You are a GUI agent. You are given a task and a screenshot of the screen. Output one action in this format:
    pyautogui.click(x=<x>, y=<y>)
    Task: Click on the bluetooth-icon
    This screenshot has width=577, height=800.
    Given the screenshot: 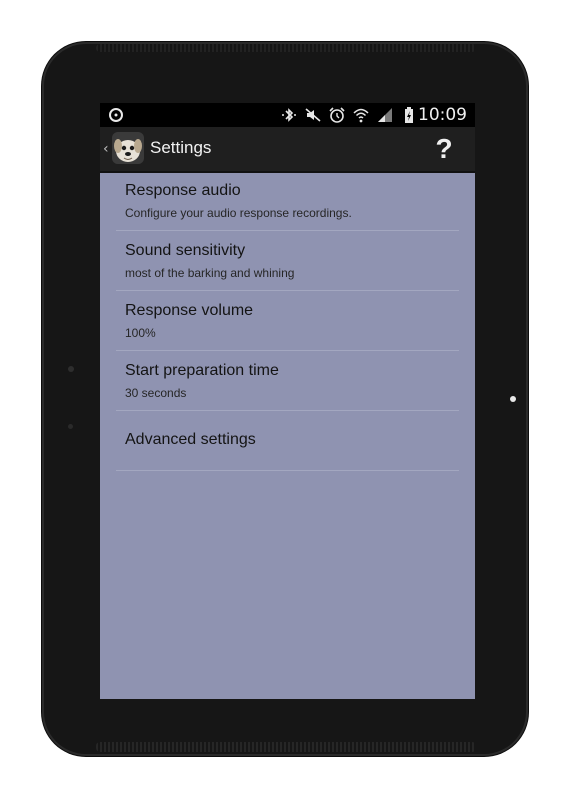 What is the action you would take?
    pyautogui.click(x=289, y=115)
    